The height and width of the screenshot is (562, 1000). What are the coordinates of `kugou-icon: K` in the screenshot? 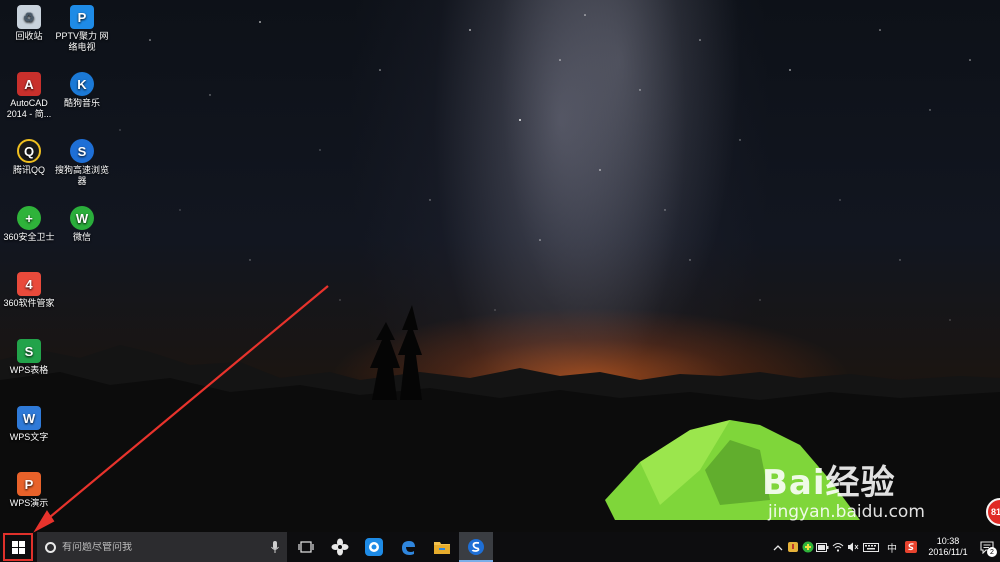 It's located at (82, 84).